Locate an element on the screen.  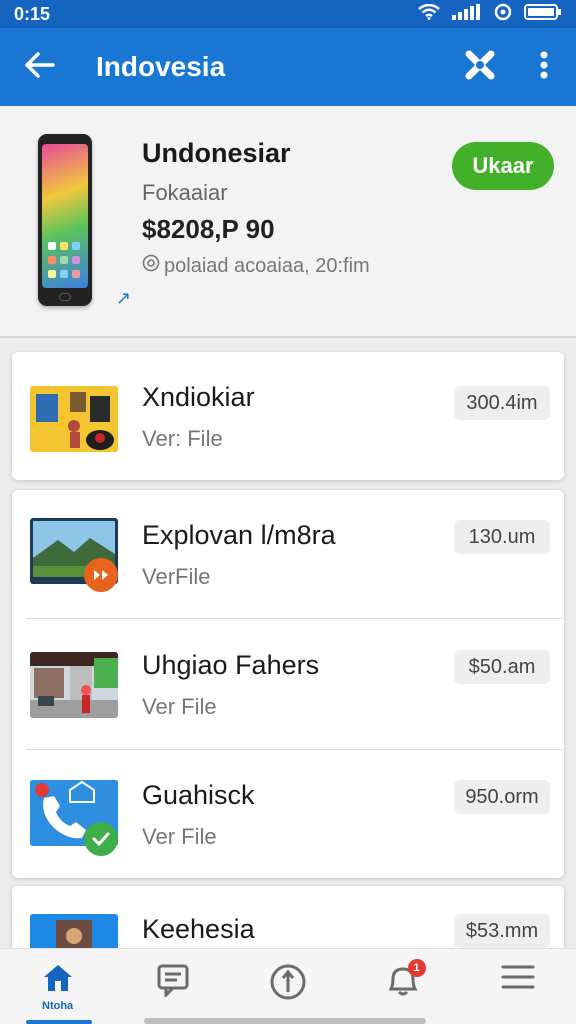
status-button: Ukaar is located at coordinates (503, 166).